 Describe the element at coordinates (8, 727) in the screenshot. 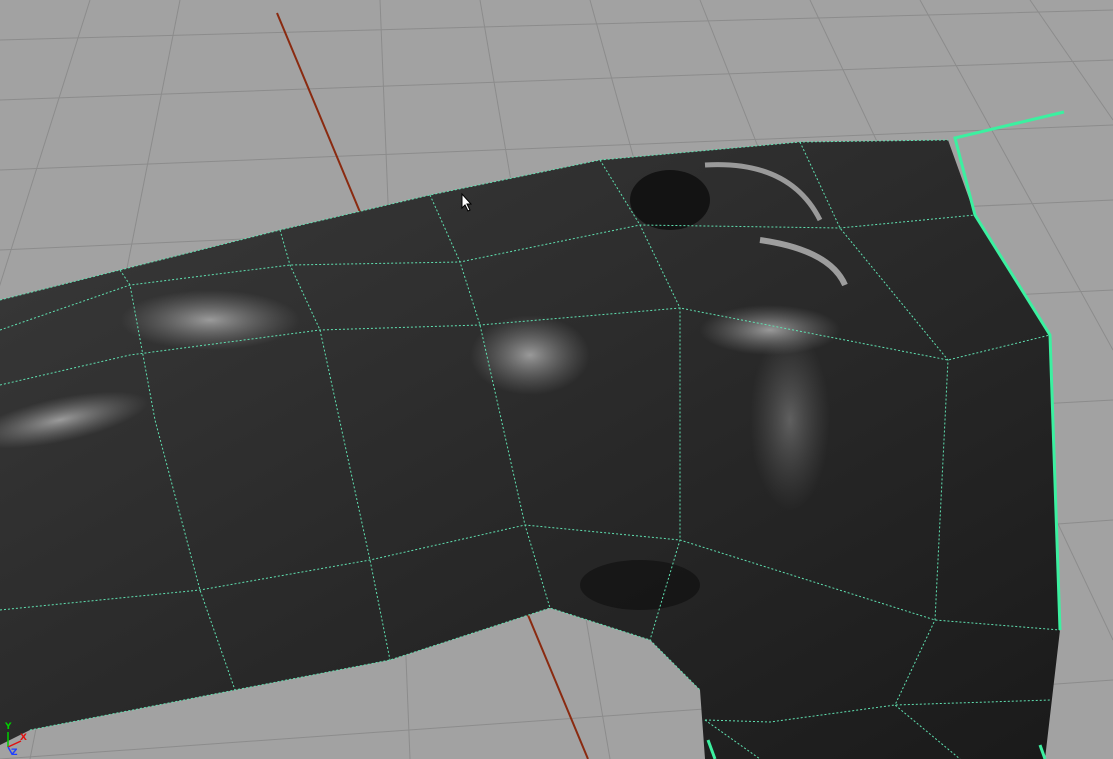

I see `y-axis-label: Y` at that location.